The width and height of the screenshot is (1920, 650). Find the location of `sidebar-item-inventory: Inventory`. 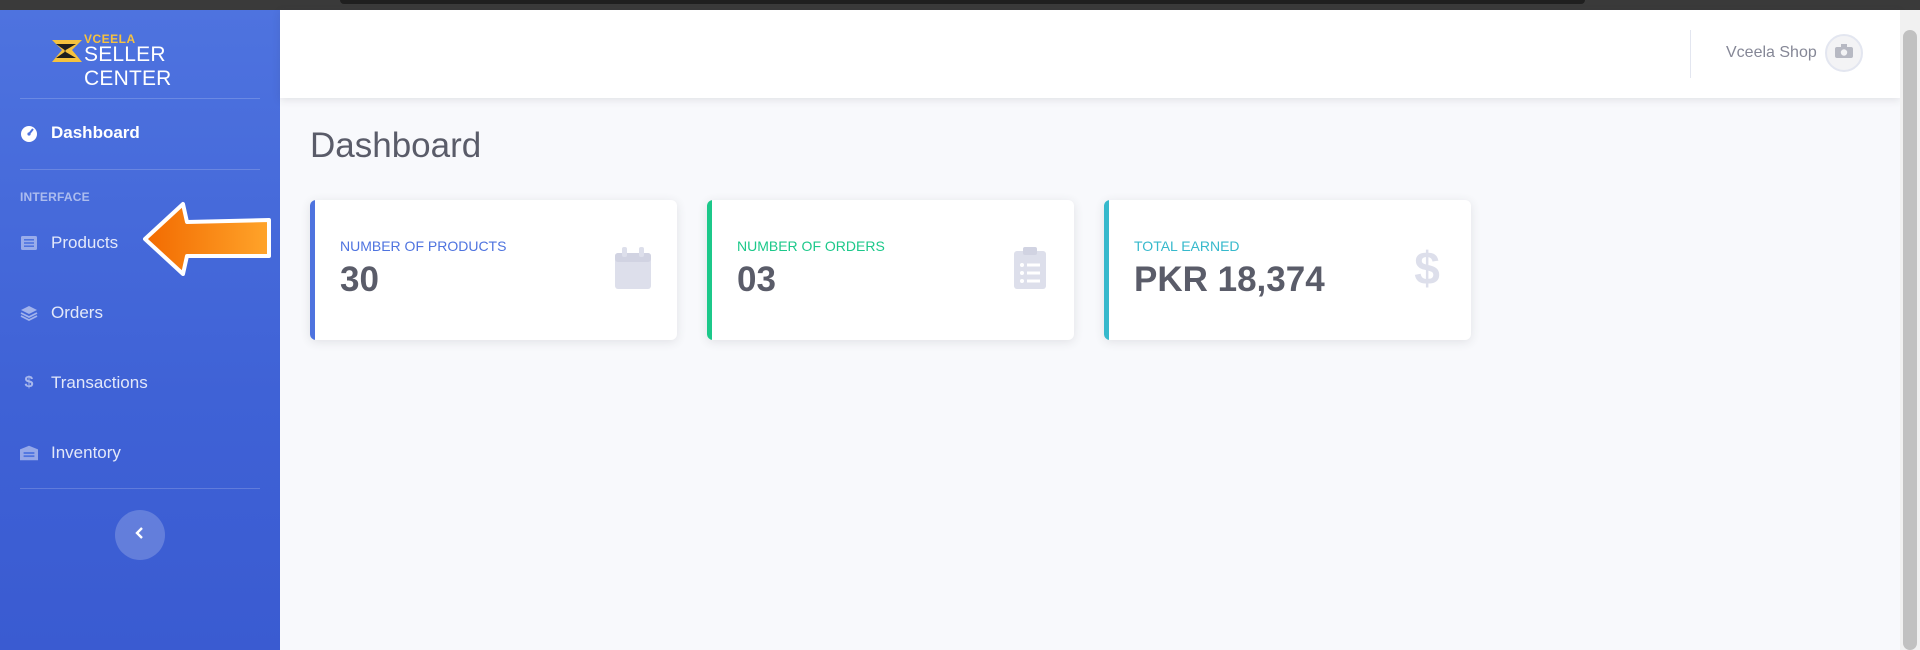

sidebar-item-inventory: Inventory is located at coordinates (70, 453).